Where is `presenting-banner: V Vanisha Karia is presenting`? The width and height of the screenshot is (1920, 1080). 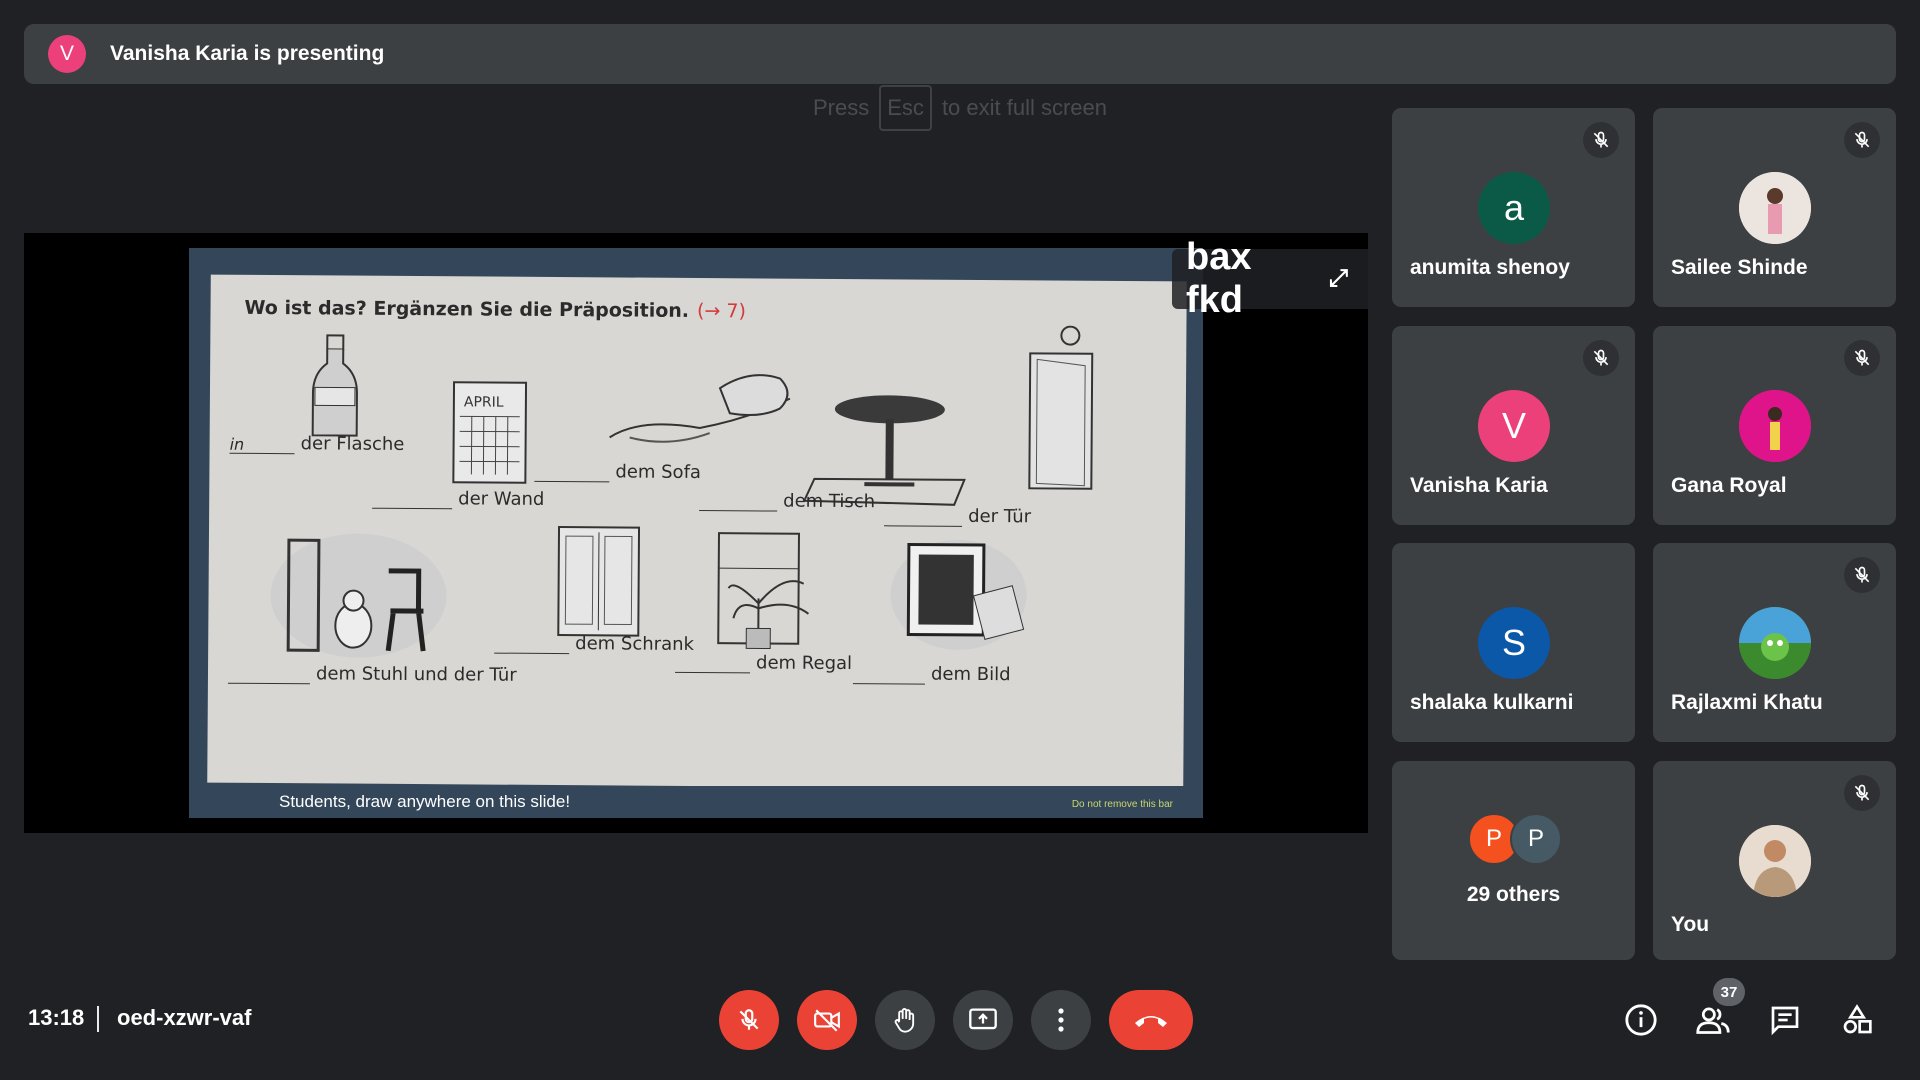
presenting-banner: V Vanisha Karia is presenting is located at coordinates (960, 54).